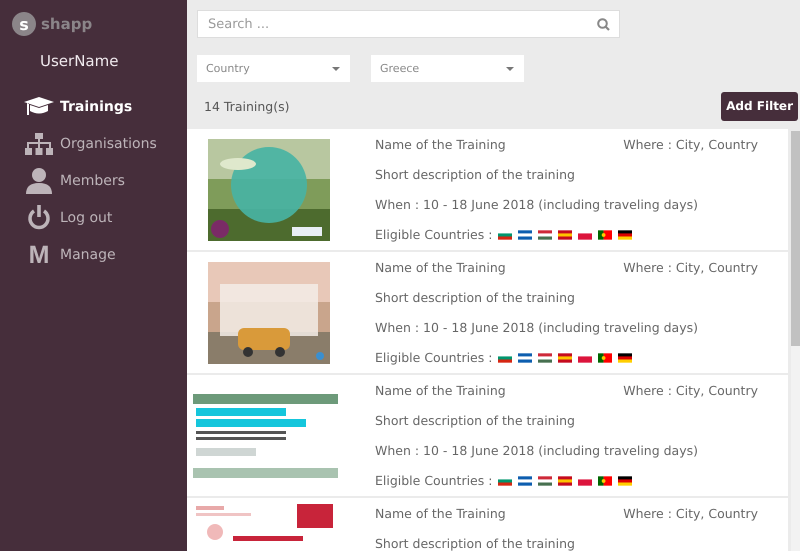  I want to click on nav-item: M Manage, so click(93, 254).